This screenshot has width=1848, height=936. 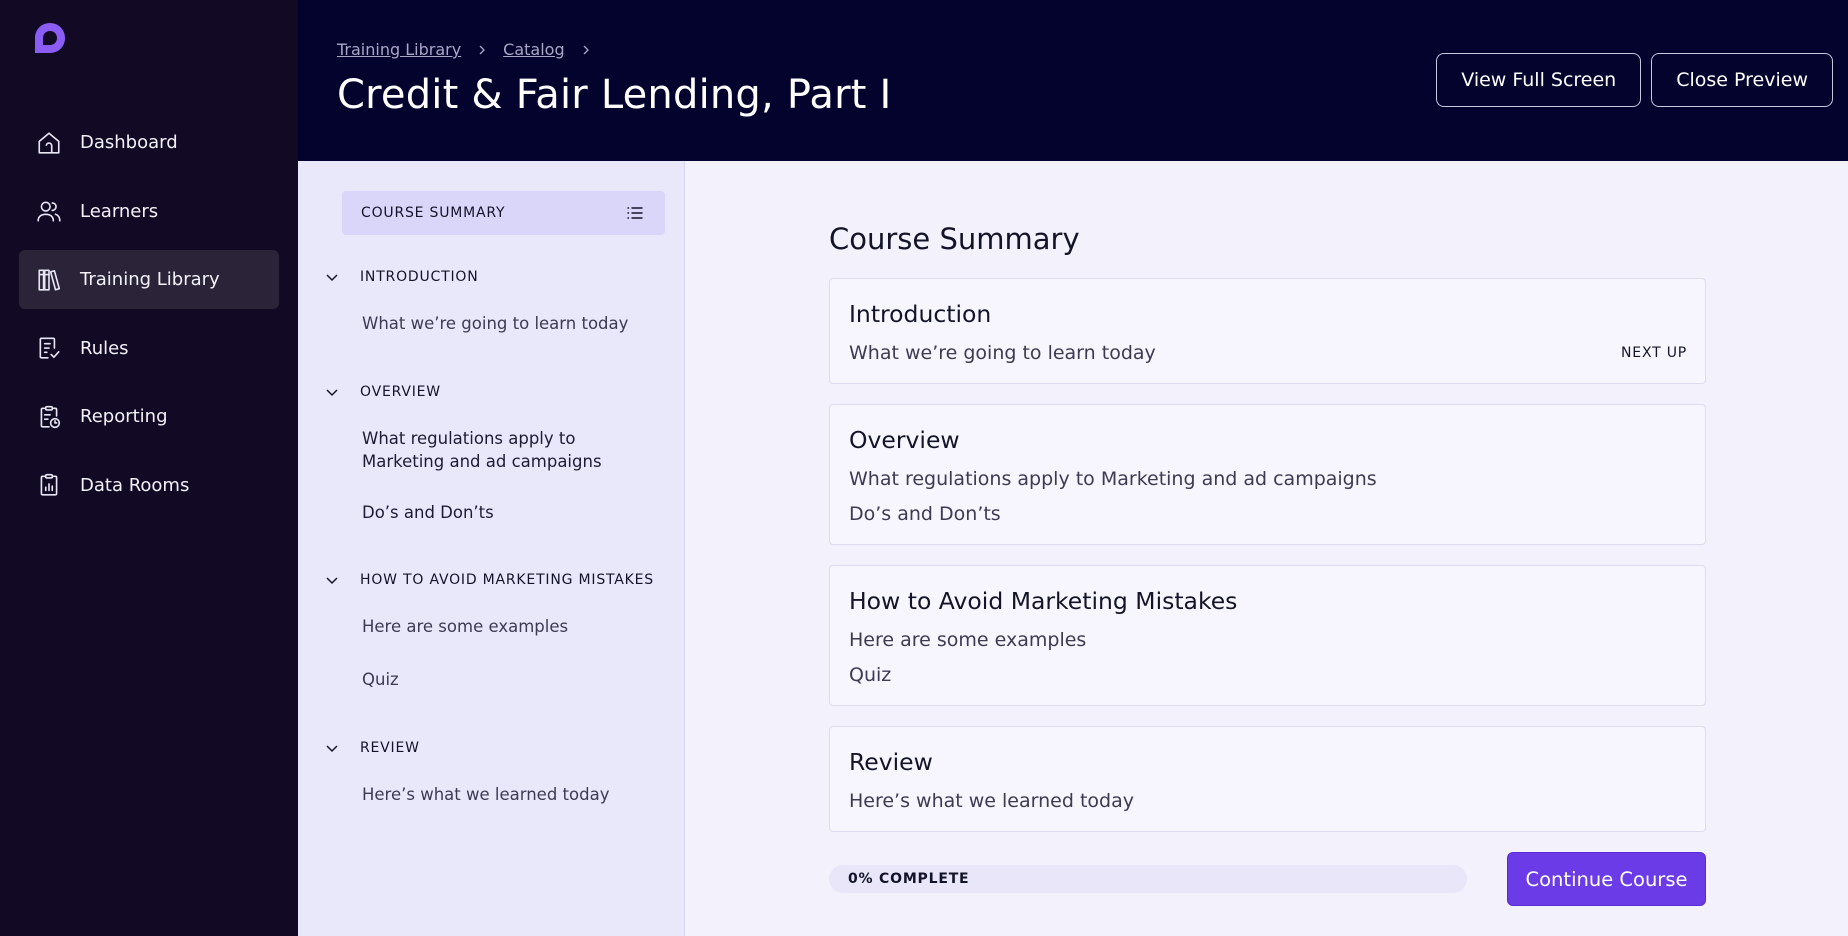 I want to click on course-progress-bar: 0% COMPLETE, so click(x=1148, y=879).